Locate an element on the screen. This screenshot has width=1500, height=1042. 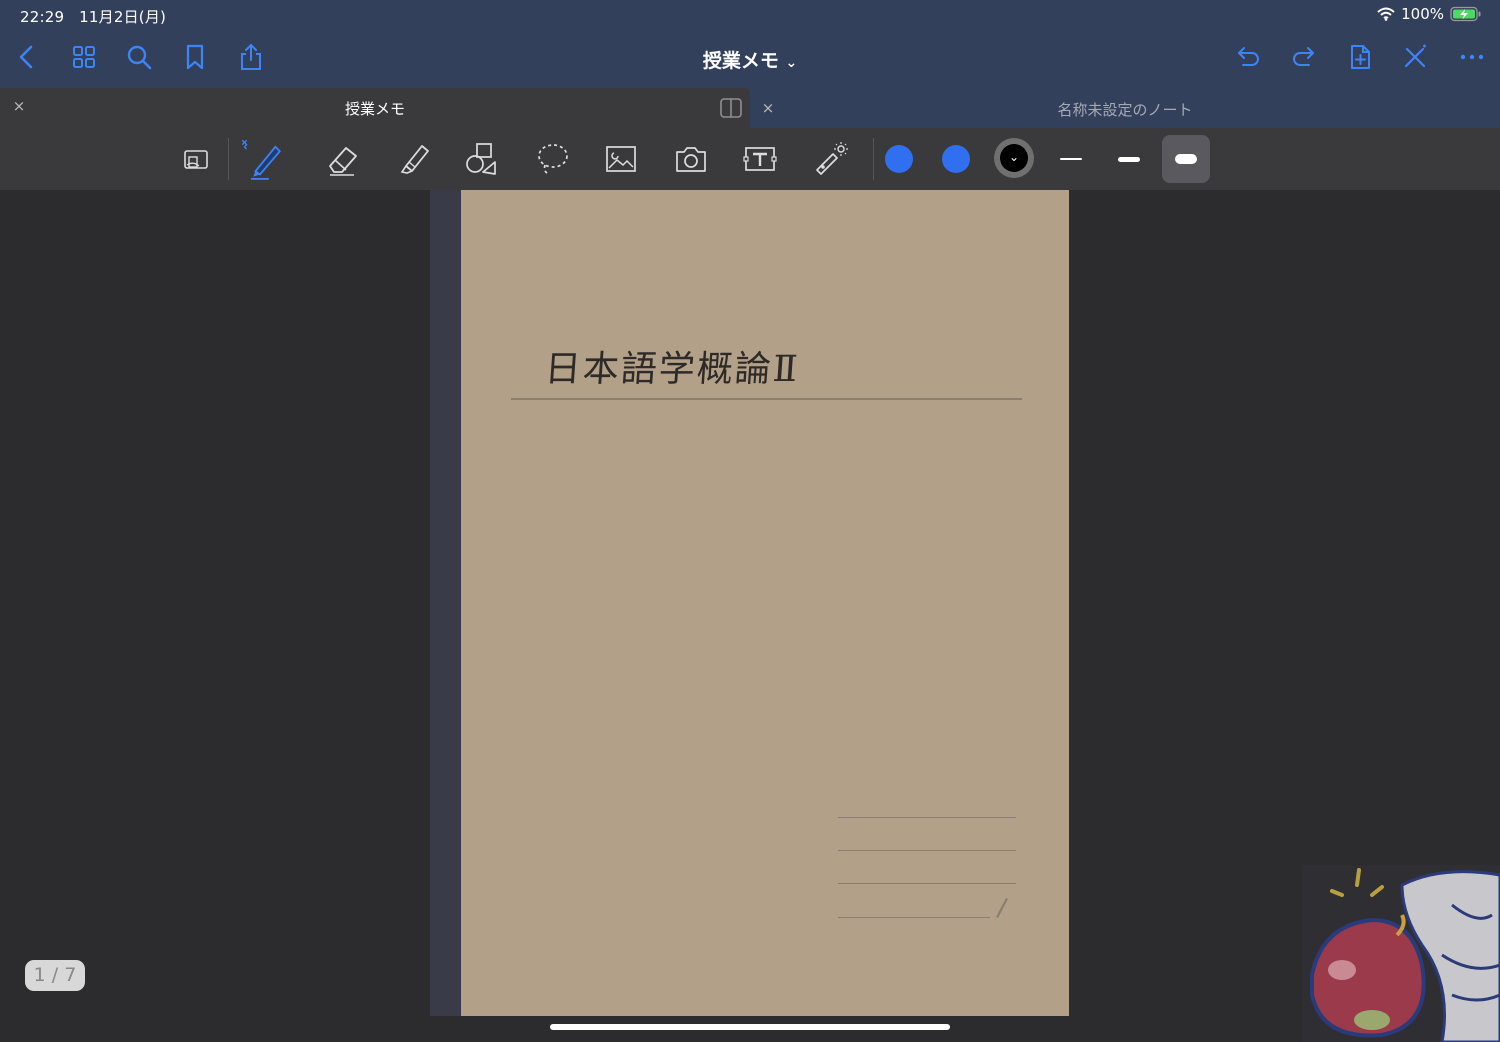
stroke-size-thick is located at coordinates (1186, 159).